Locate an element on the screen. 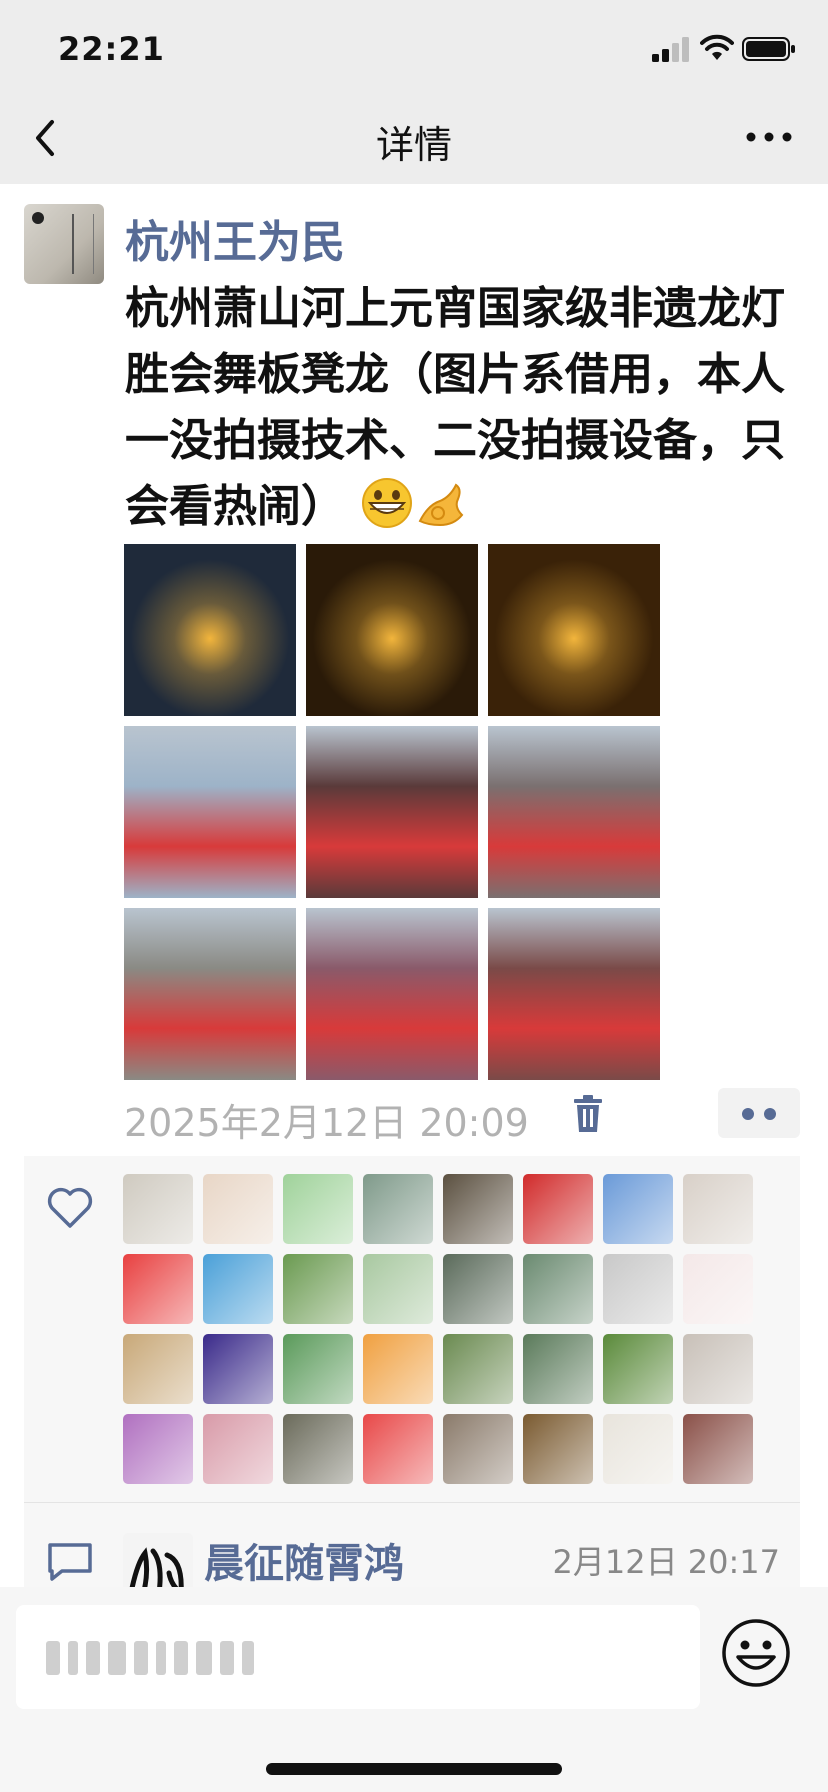 Image resolution: width=828 pixels, height=1792 pixels. comment-row: 晨征随霄鸿 2月12日 20:17 is located at coordinates (412, 1545).